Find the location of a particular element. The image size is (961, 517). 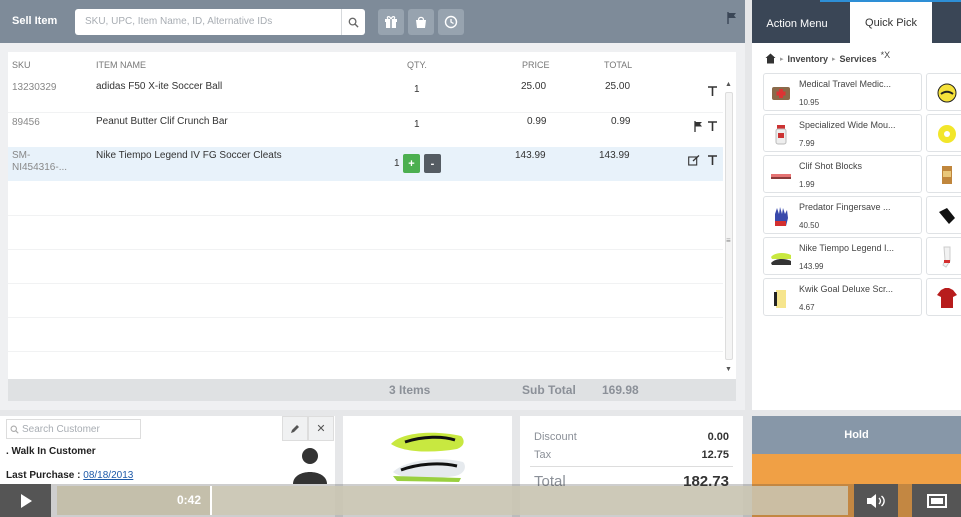

play-icon is located at coordinates (26, 500).